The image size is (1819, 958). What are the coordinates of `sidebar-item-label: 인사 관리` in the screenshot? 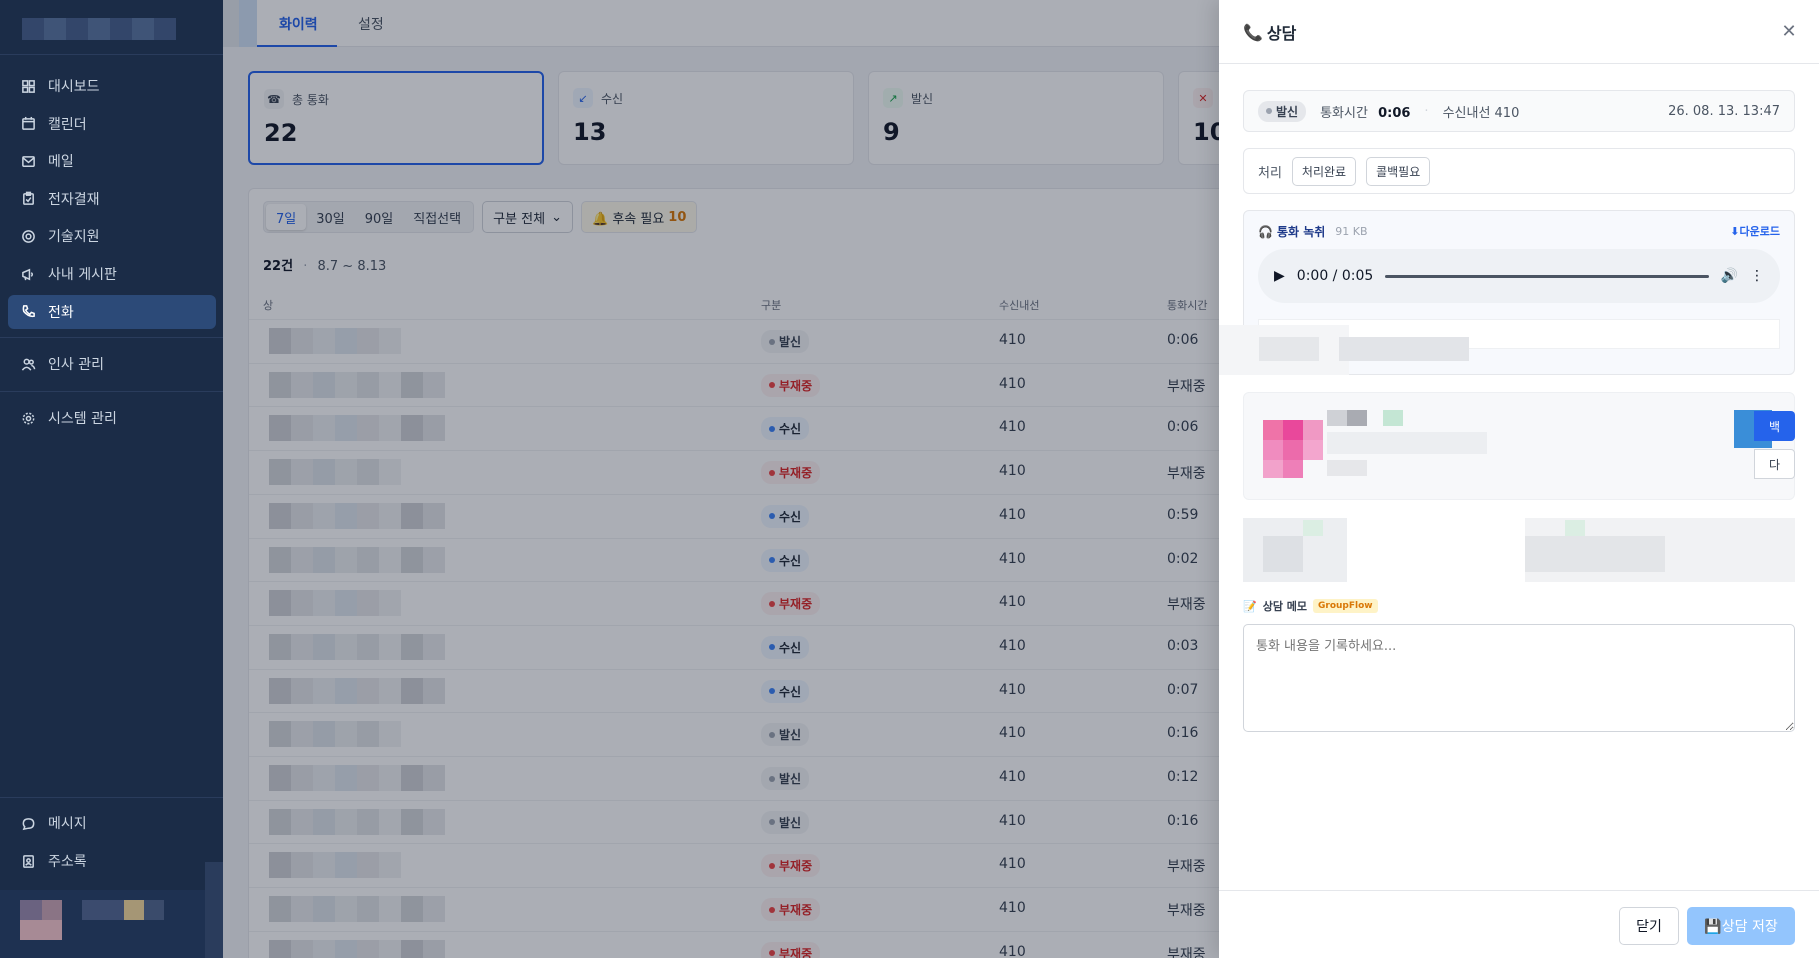 It's located at (76, 365).